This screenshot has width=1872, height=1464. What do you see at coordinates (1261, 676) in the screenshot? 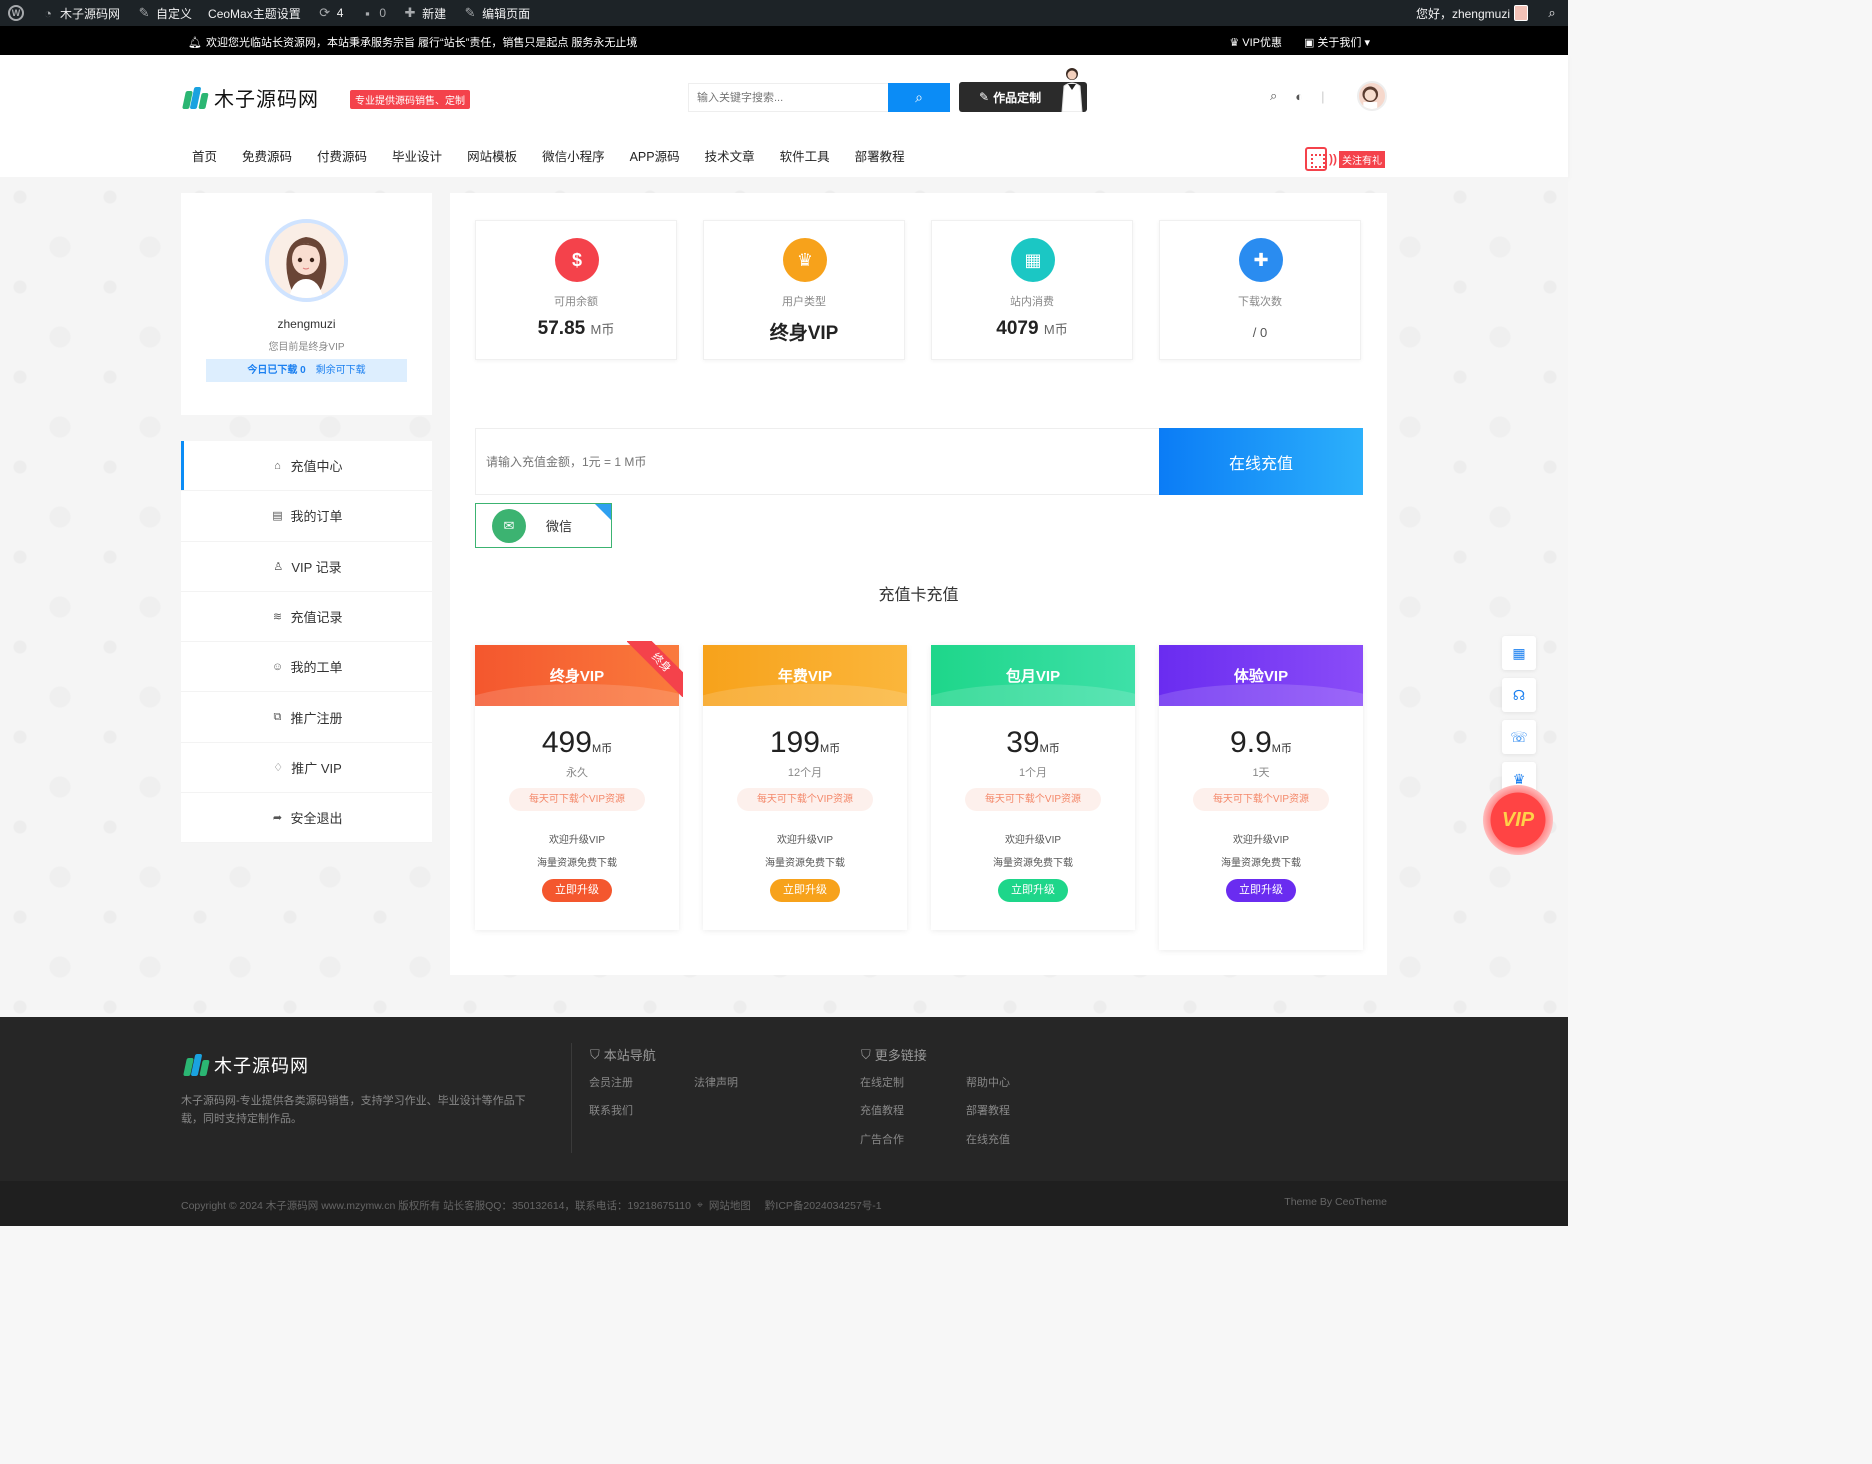
I see `vip-card-title: 体验VIP` at bounding box center [1261, 676].